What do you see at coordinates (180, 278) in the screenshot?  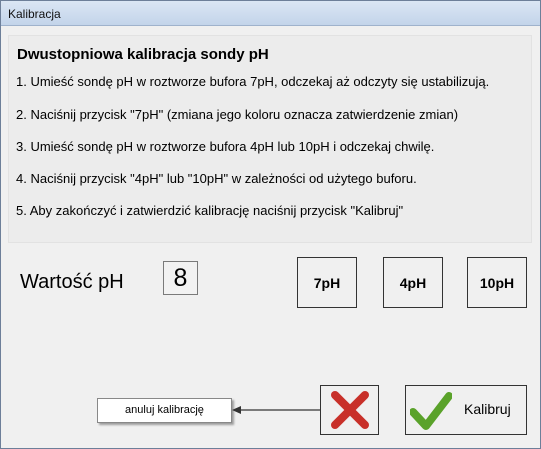 I see `ph-value-display: 8` at bounding box center [180, 278].